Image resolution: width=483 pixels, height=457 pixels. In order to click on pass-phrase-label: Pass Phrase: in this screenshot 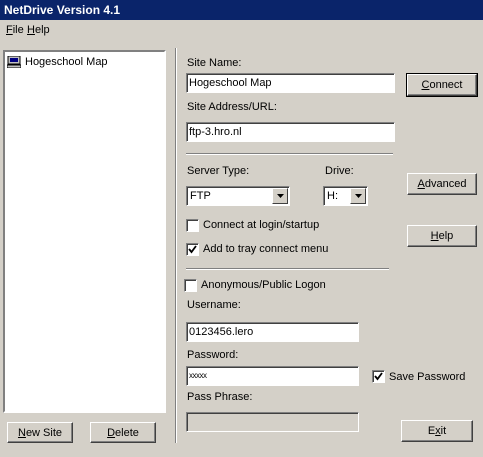, I will do `click(220, 397)`.